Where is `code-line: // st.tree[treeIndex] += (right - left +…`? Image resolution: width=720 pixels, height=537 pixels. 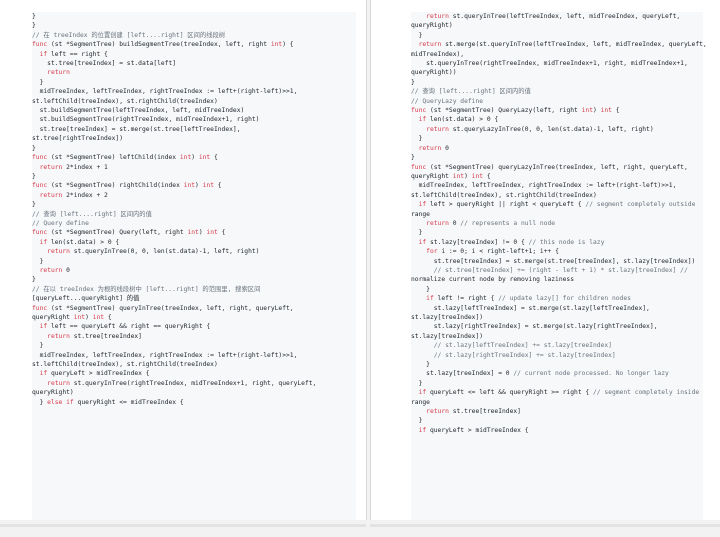
code-line: // st.tree[treeIndex] += (right - left +… is located at coordinates (560, 270).